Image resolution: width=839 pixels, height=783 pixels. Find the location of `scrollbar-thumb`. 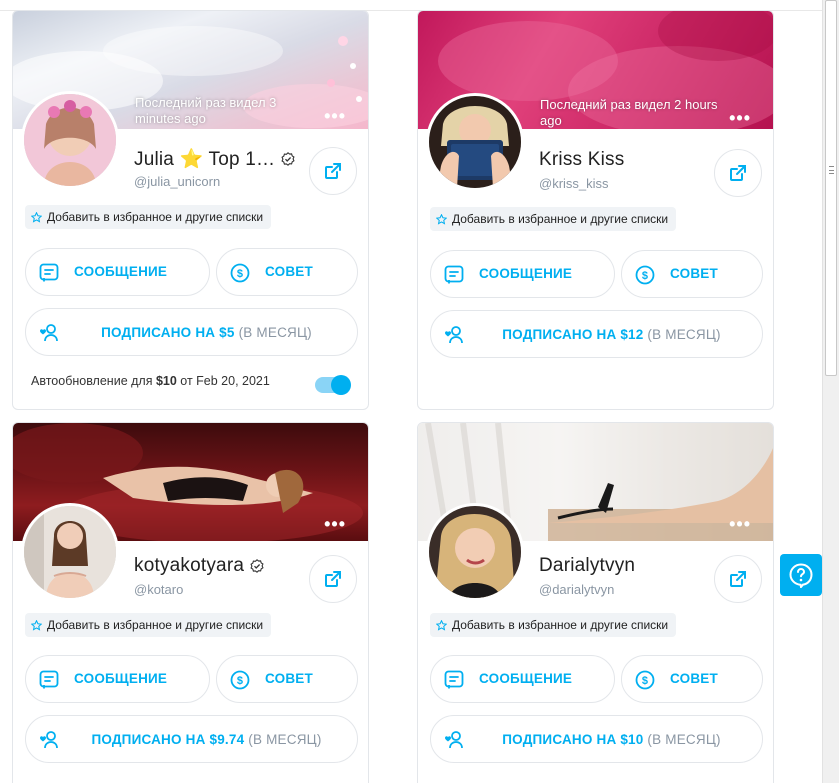

scrollbar-thumb is located at coordinates (831, 188).